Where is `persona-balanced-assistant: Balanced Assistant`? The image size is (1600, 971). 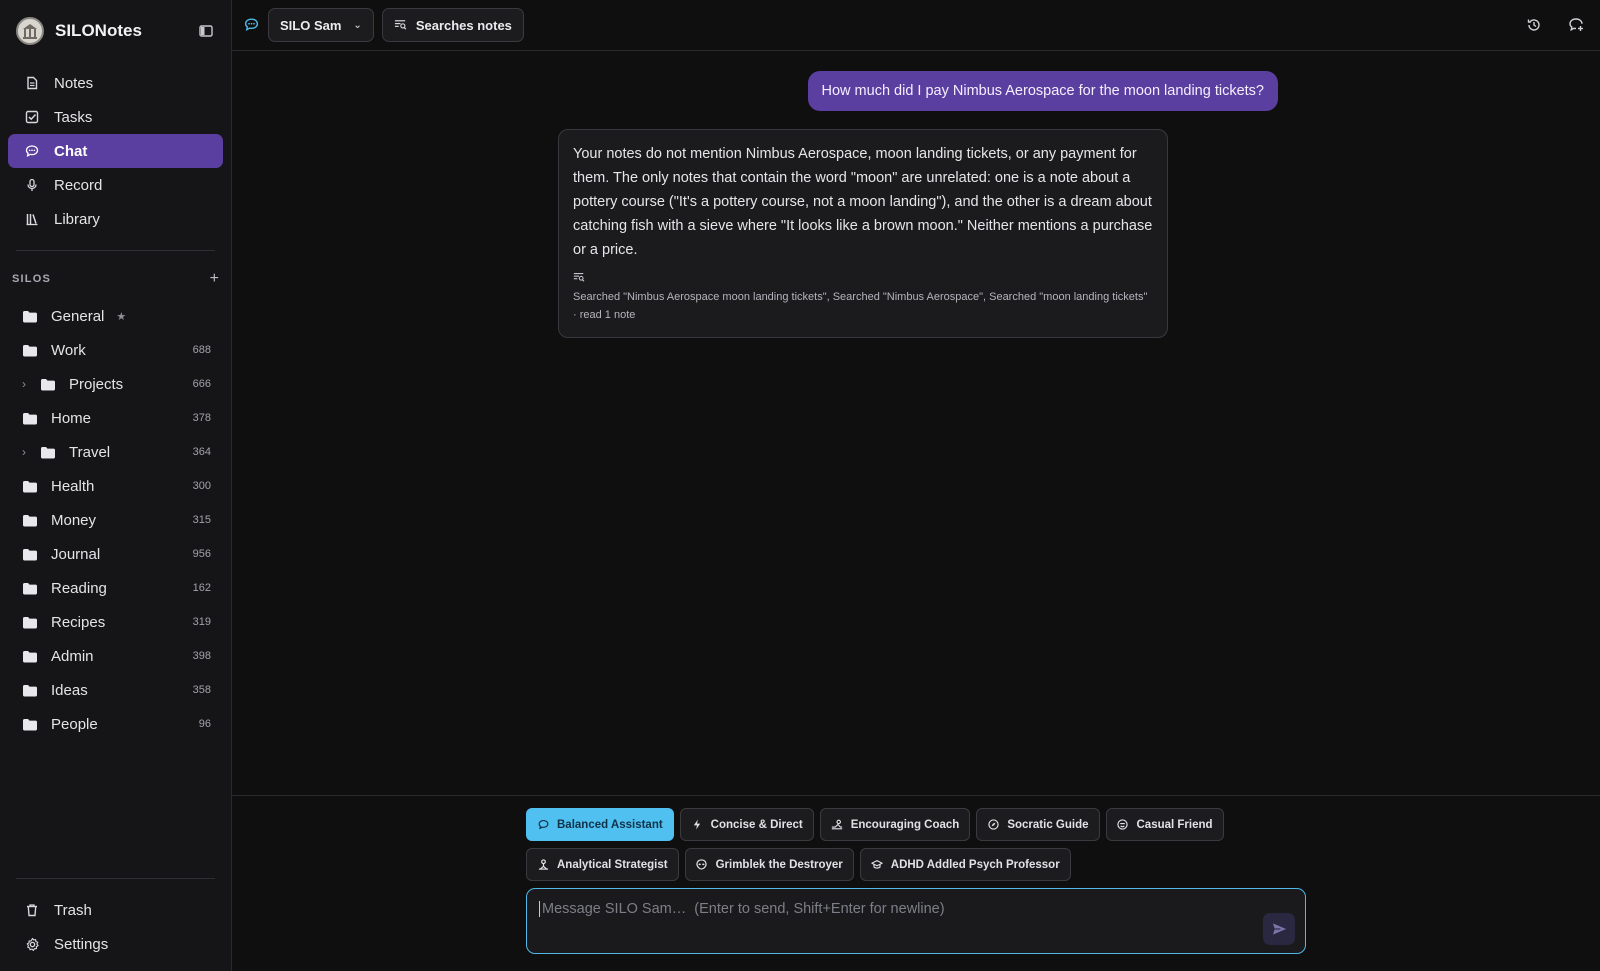 persona-balanced-assistant: Balanced Assistant is located at coordinates (600, 824).